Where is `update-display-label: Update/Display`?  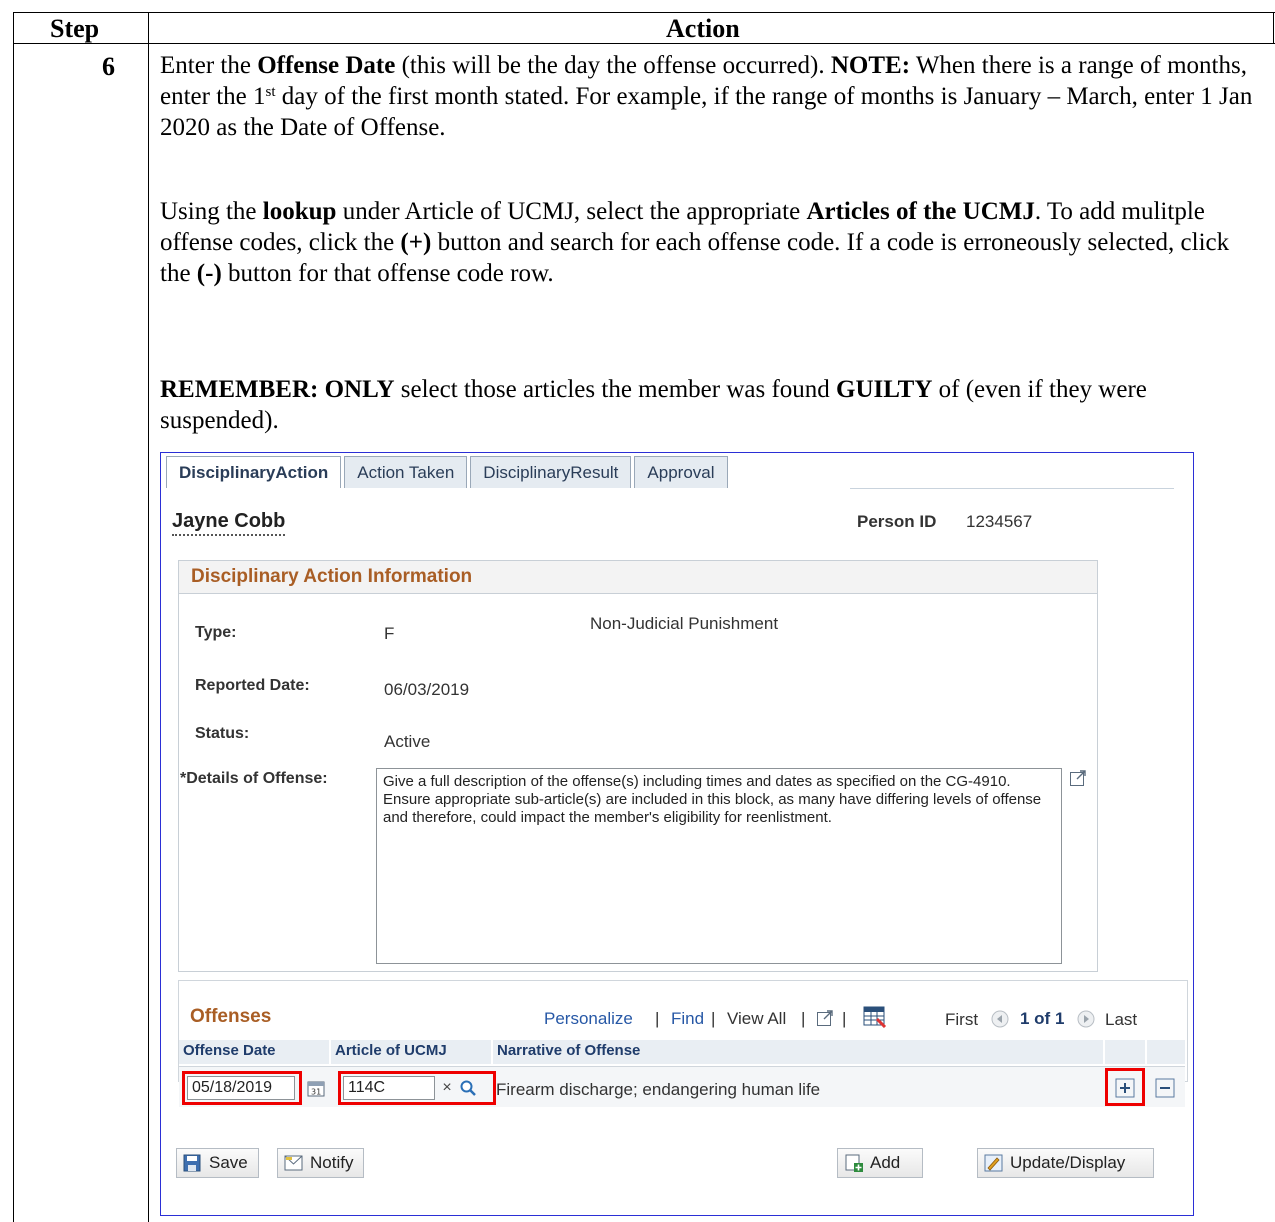
update-display-label: Update/Display is located at coordinates (1068, 1162).